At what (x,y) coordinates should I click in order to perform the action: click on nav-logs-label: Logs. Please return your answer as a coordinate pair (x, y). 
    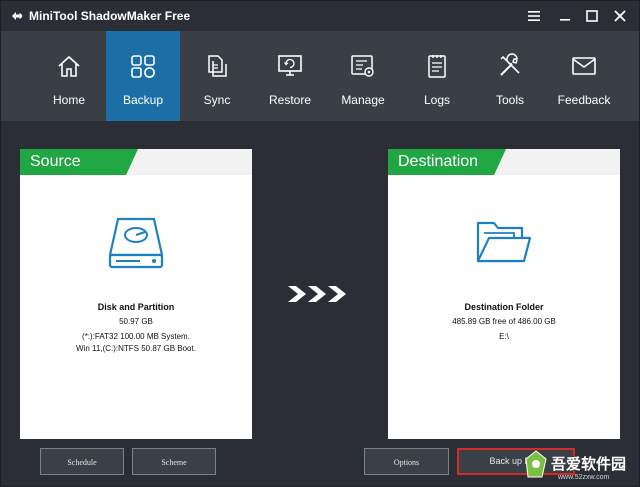
    Looking at the image, I should click on (437, 100).